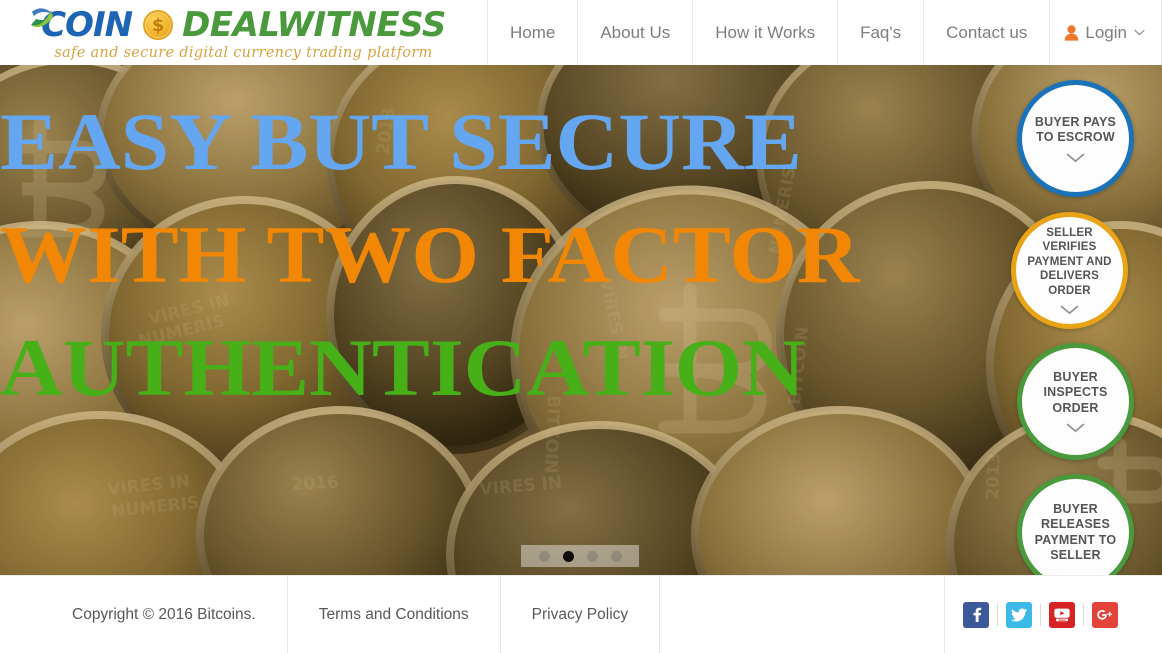 The image size is (1162, 653). I want to click on badge-buyer-pays-to-escrow: BUYER PAYS TO ESCROW, so click(1075, 138).